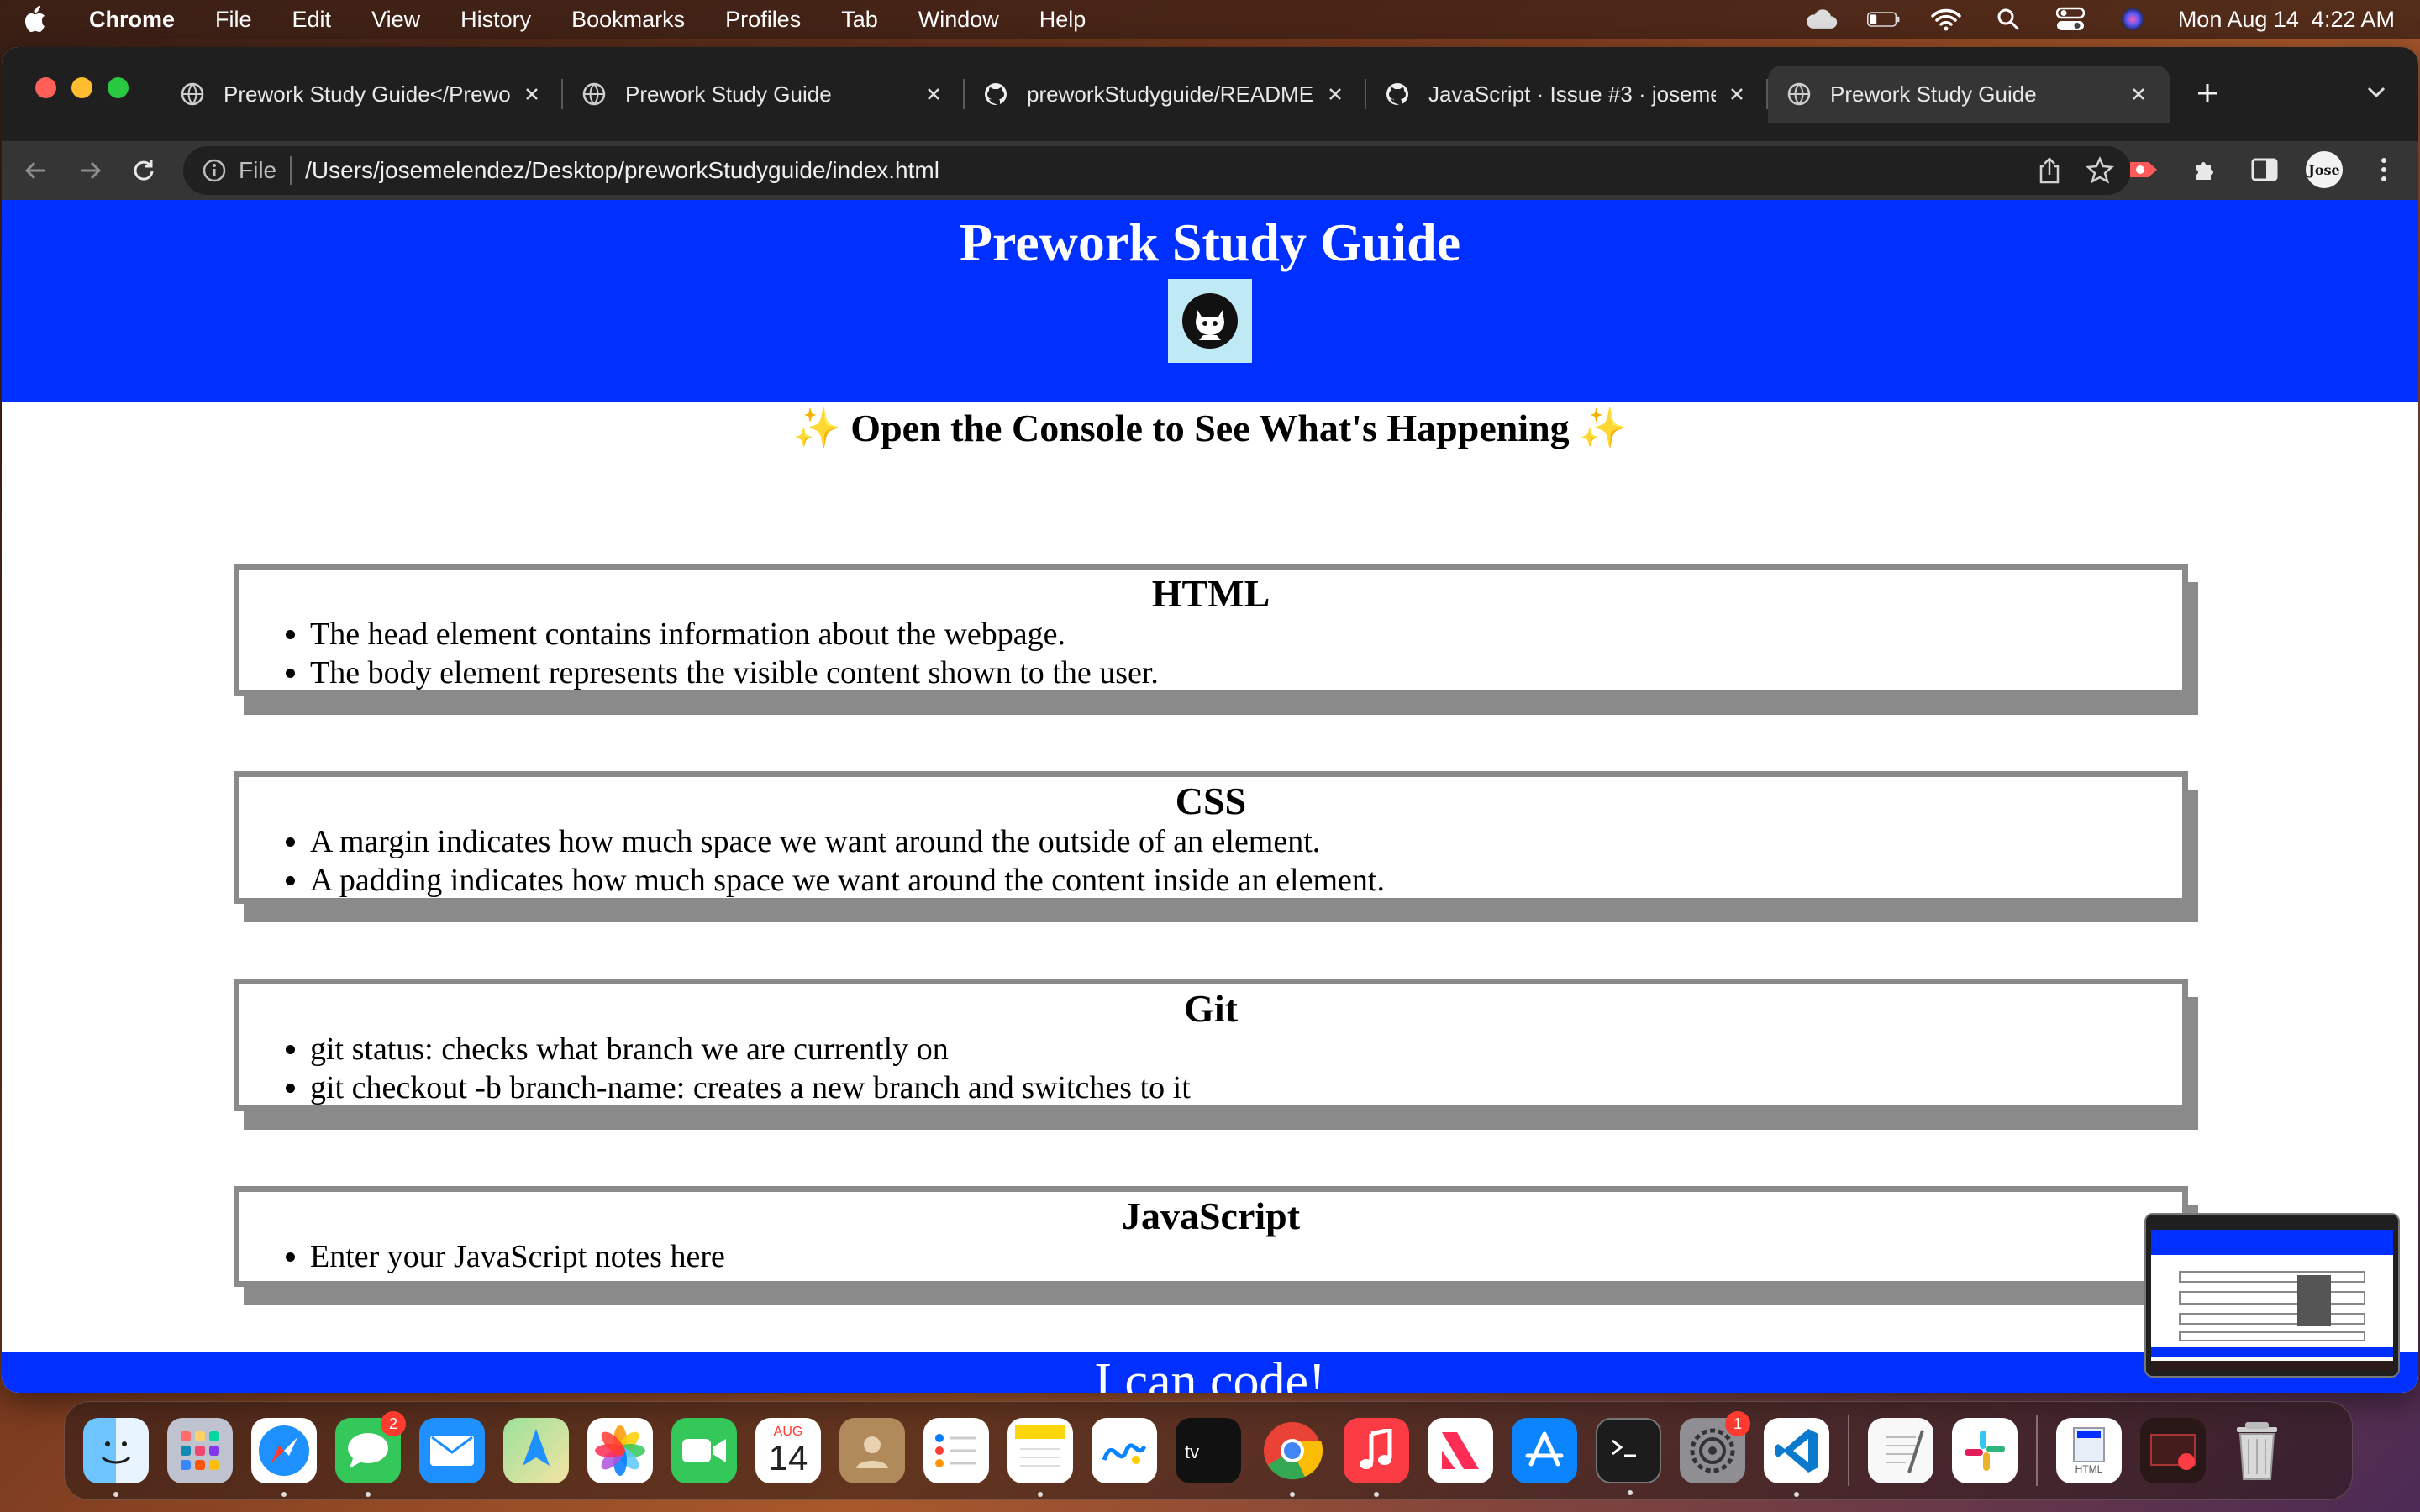 This screenshot has width=2420, height=1512. Describe the element at coordinates (763, 20) in the screenshot. I see `menu-profiles: Profiles` at that location.